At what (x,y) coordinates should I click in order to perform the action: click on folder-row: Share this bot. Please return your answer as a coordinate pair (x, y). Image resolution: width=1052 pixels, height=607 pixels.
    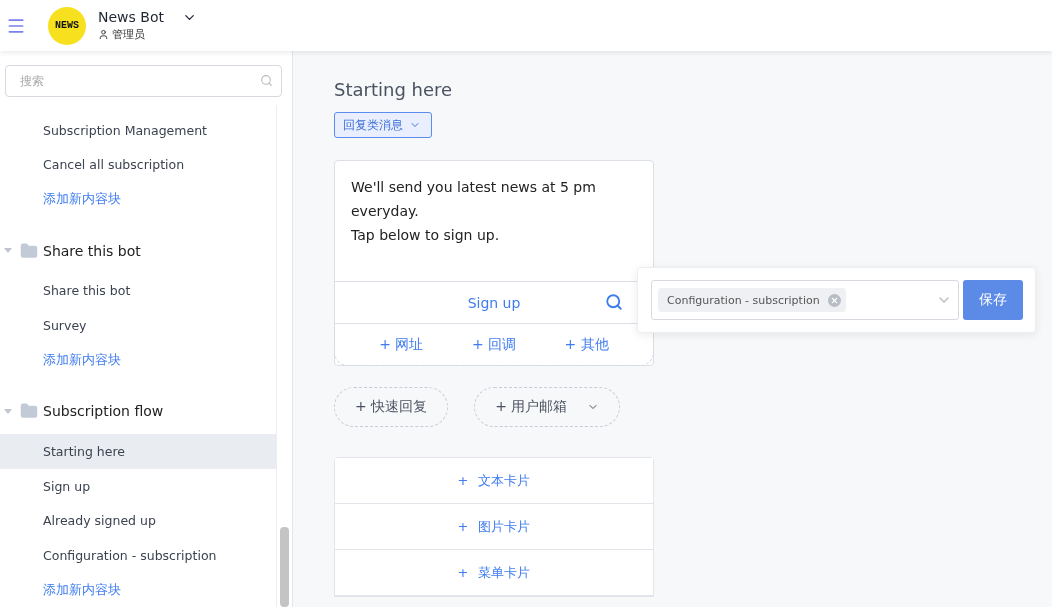
    Looking at the image, I should click on (138, 250).